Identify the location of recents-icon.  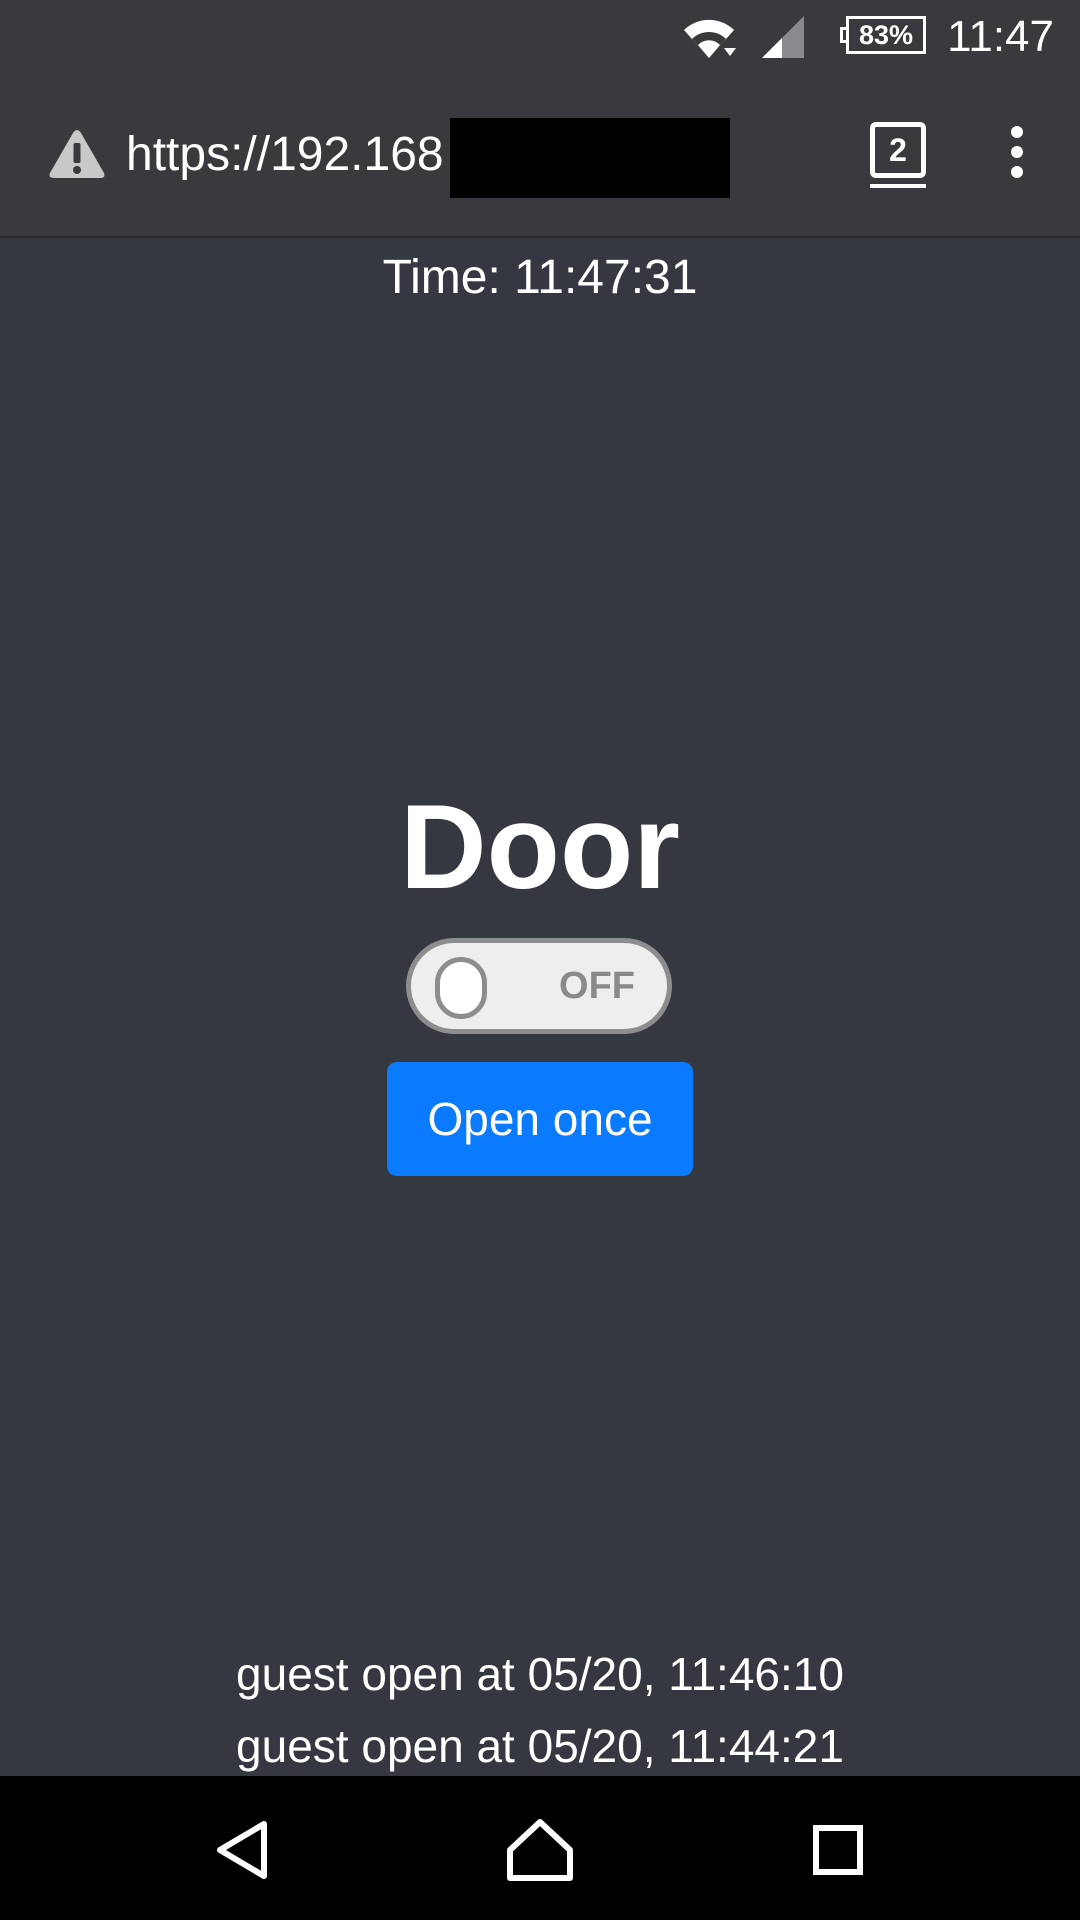
(838, 1850).